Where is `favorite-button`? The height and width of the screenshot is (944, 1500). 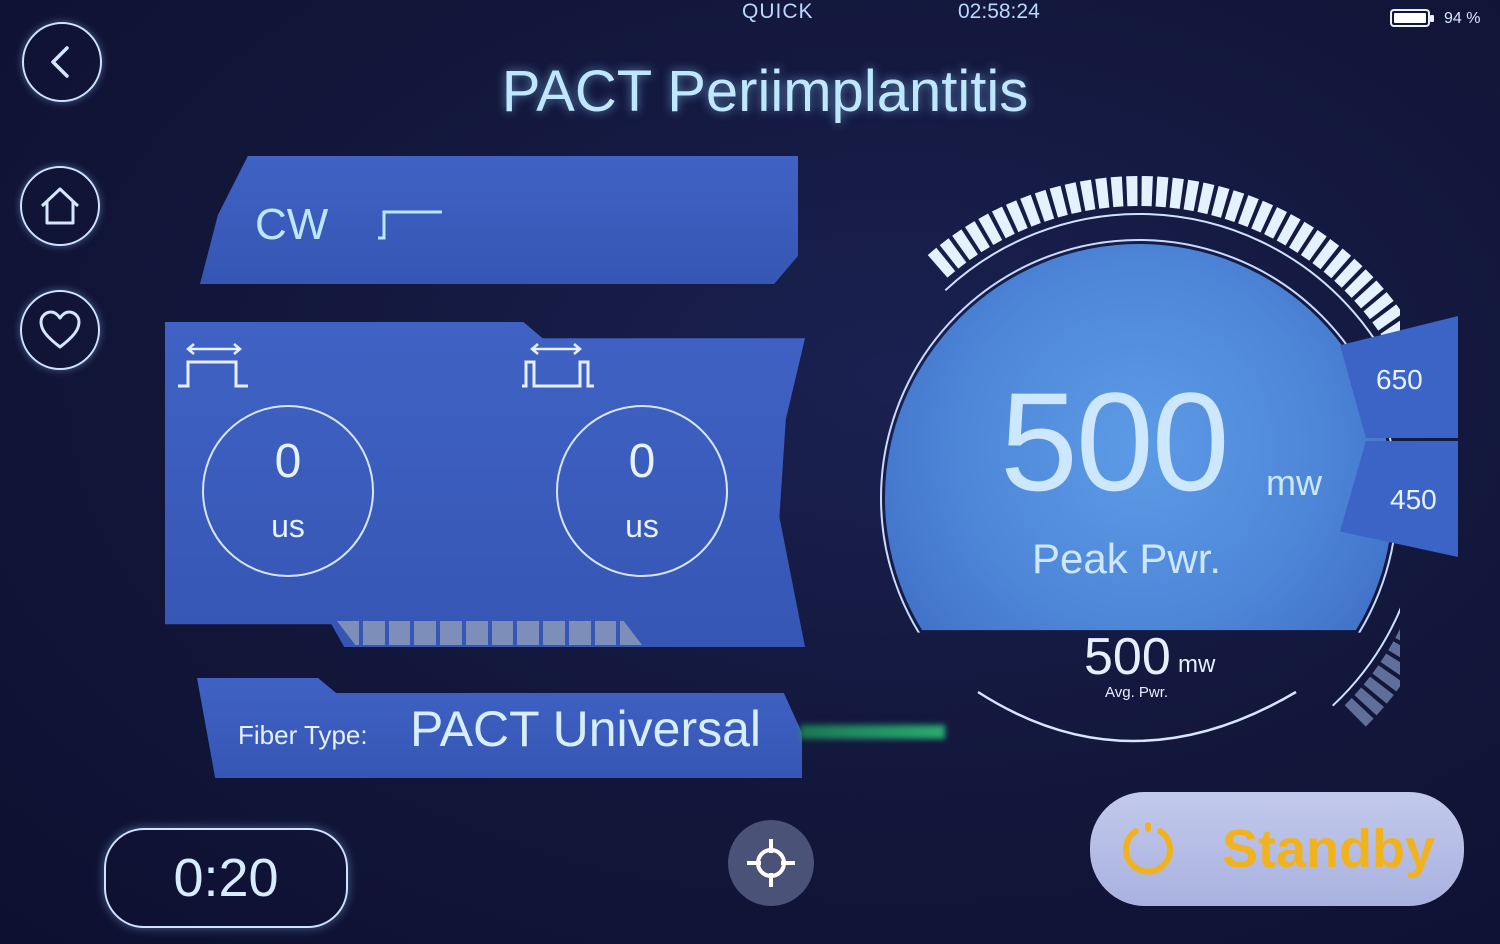
favorite-button is located at coordinates (60, 330).